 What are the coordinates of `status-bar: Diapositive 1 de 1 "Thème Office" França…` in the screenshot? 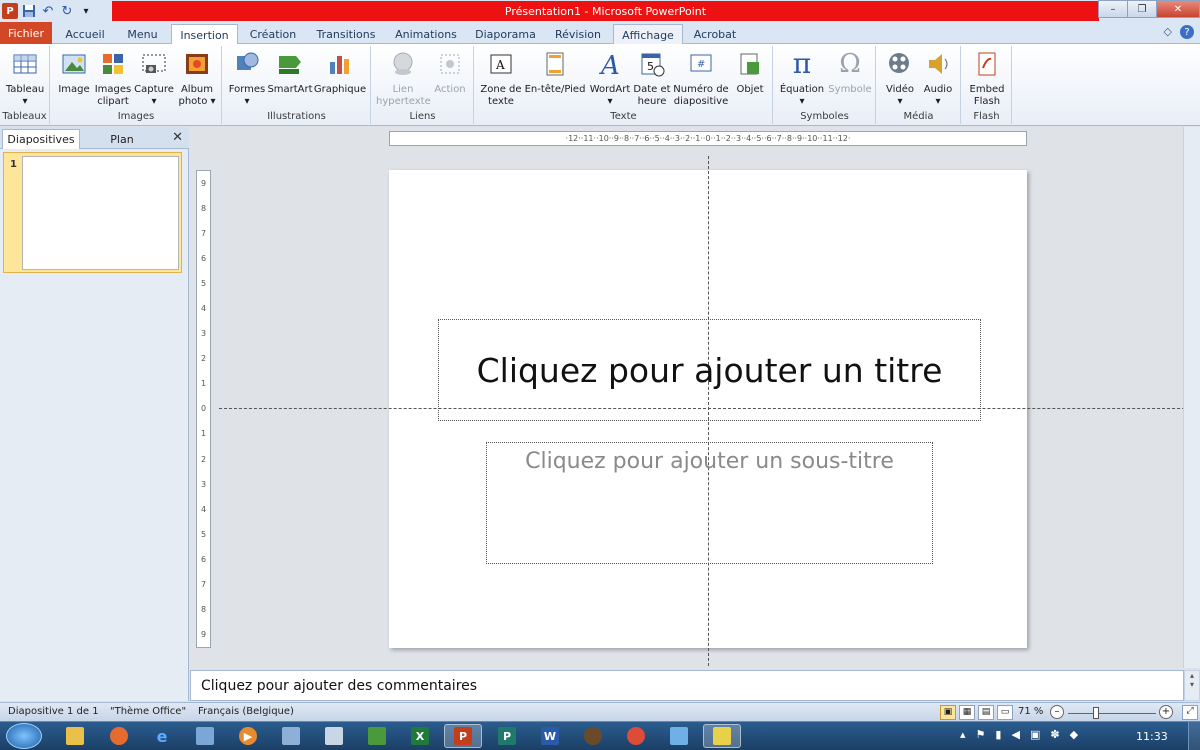 It's located at (600, 711).